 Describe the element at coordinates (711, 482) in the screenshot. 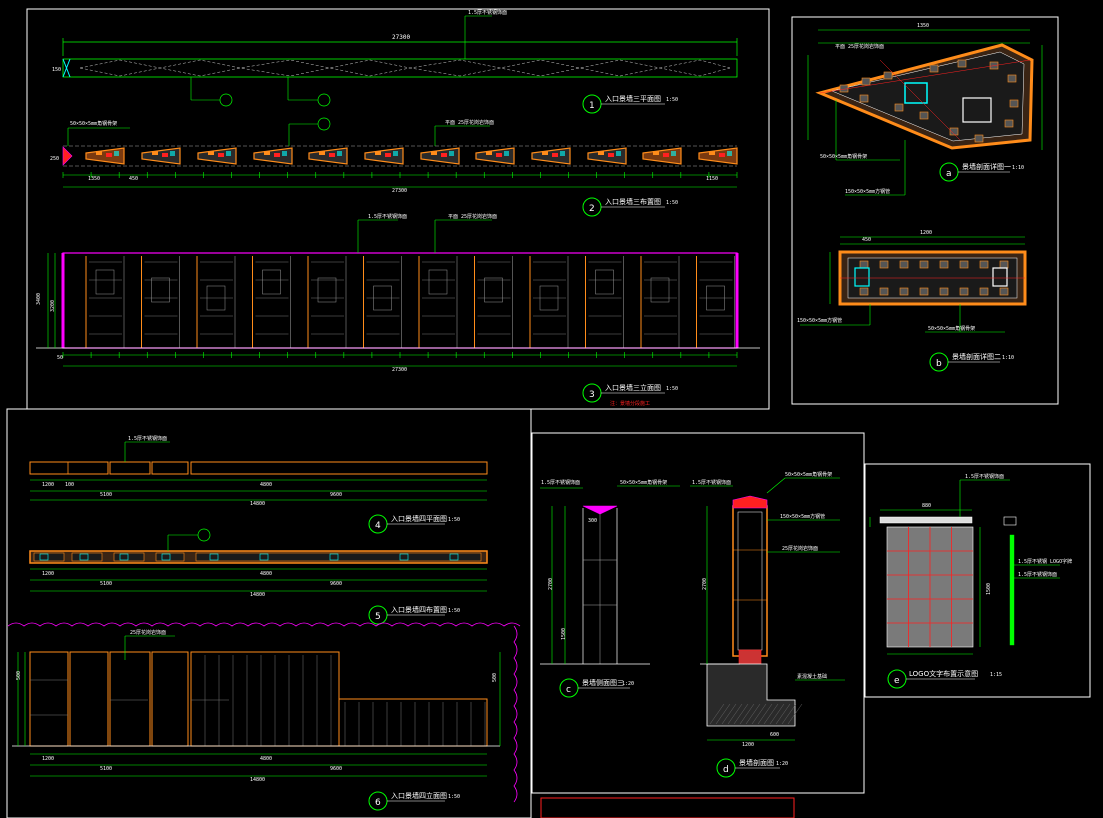

I see `note-d-steel: 1.5厚不锈钢饰面` at that location.